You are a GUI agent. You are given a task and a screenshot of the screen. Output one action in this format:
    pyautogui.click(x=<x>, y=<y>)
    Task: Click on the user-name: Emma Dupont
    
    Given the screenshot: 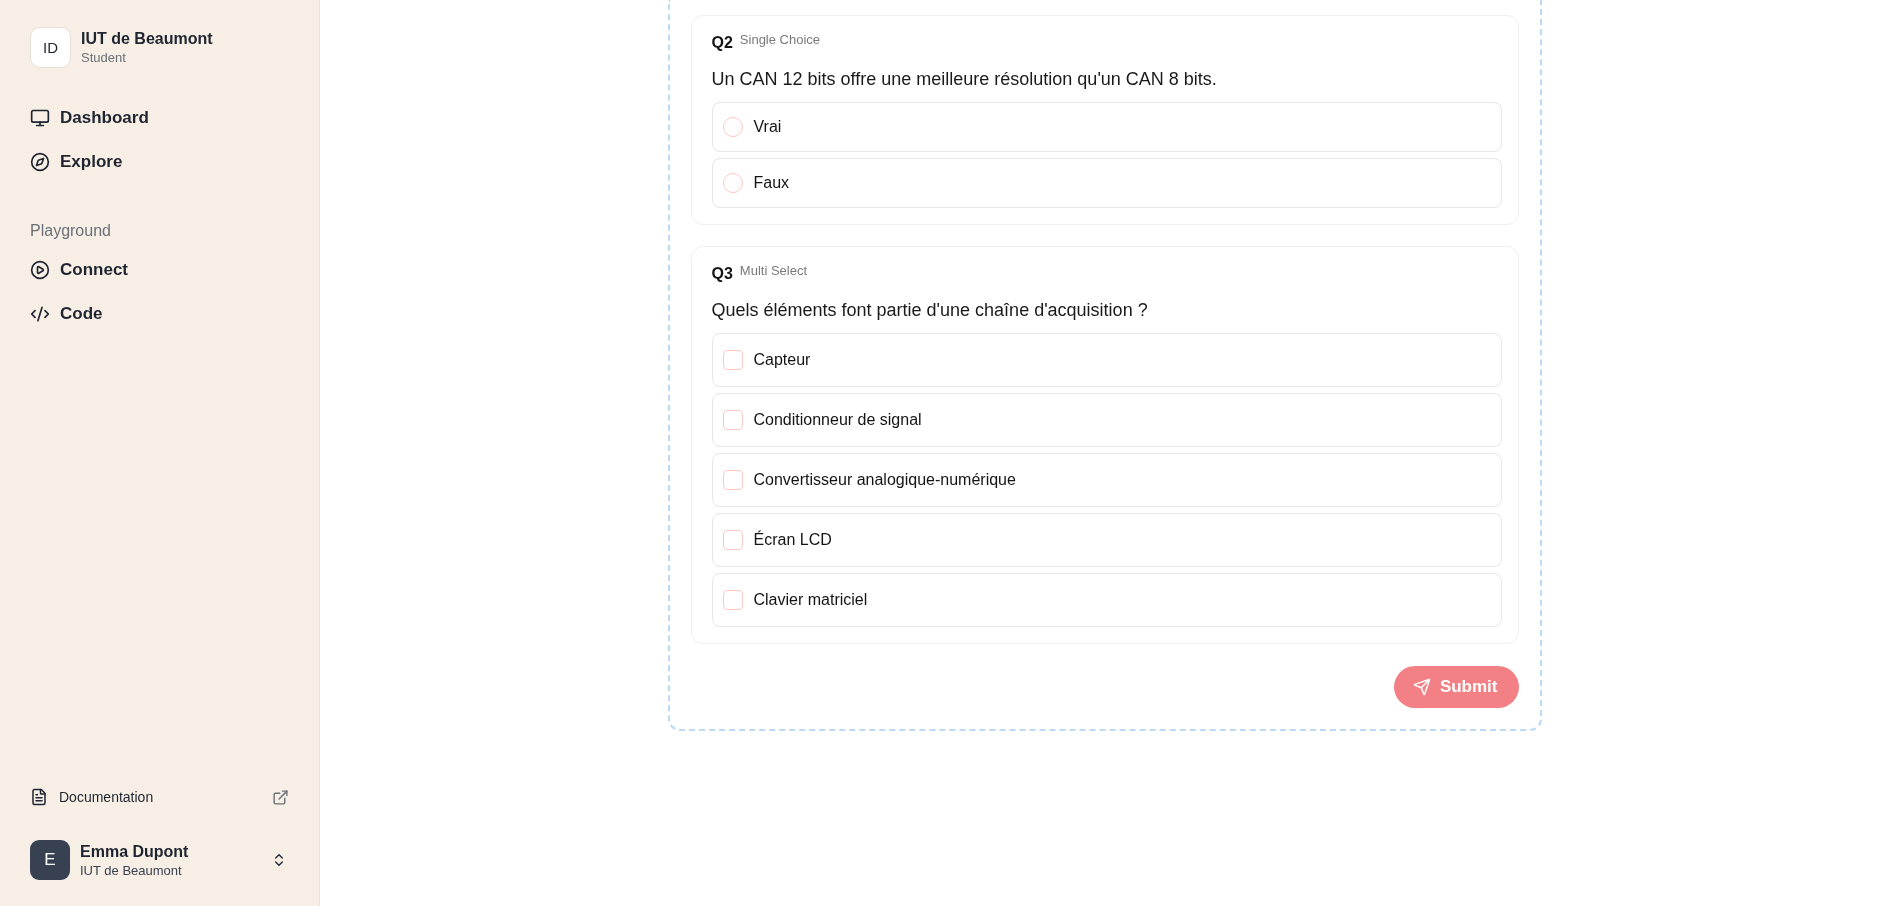 What is the action you would take?
    pyautogui.click(x=135, y=851)
    